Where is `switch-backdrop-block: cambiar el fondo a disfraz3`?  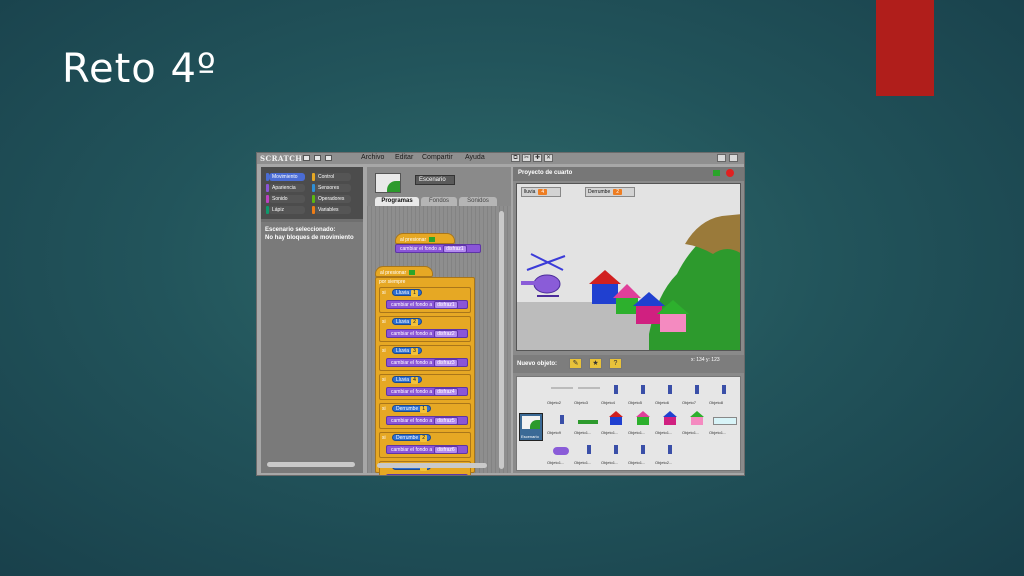 switch-backdrop-block: cambiar el fondo a disfraz3 is located at coordinates (427, 362).